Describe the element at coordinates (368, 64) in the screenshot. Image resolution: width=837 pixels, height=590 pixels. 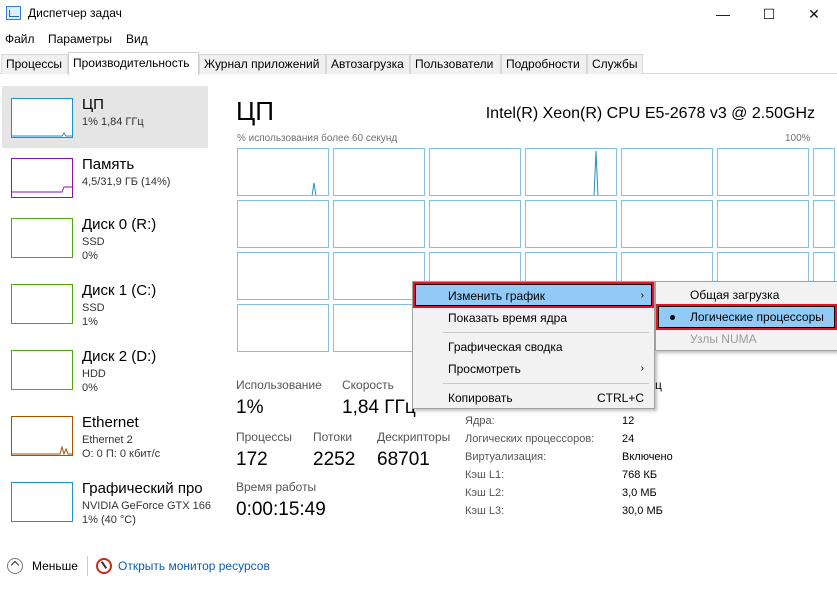
I see `tab-startup: Автозагрузка` at that location.